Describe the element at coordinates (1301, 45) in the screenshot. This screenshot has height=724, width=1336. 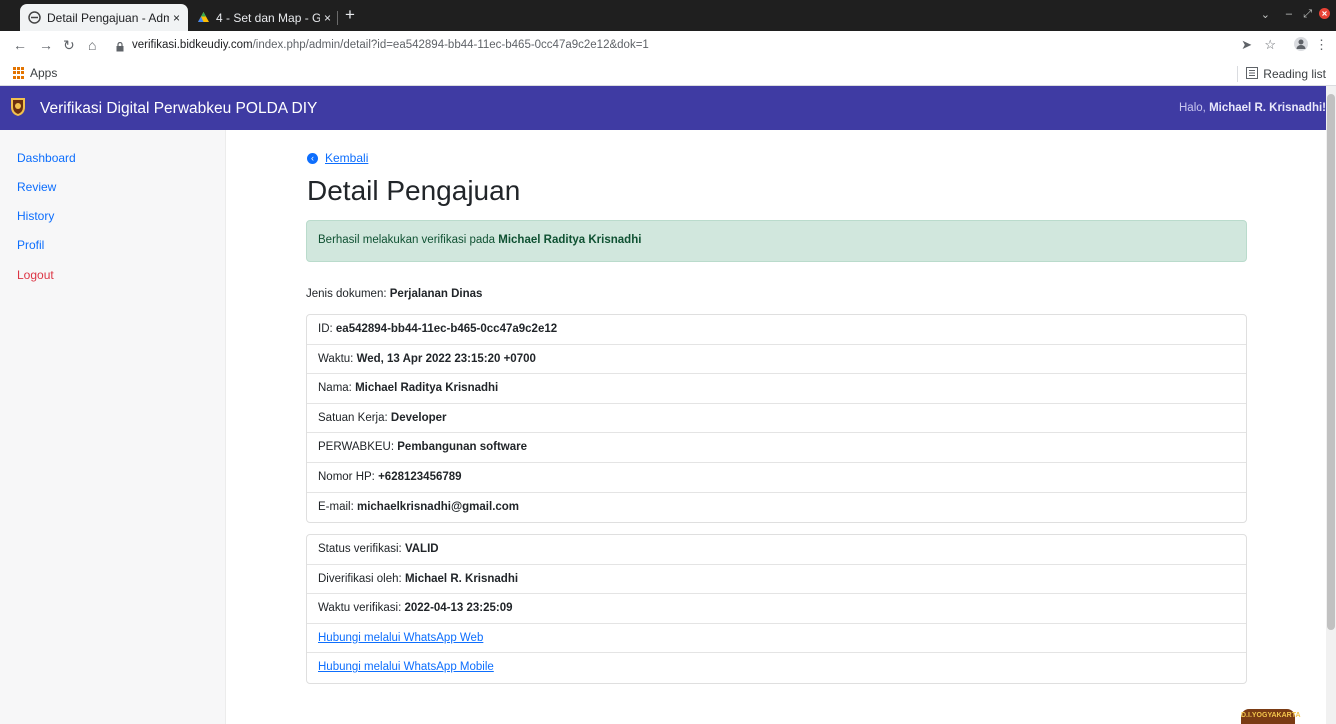
I see `profile-avatar-icon` at that location.